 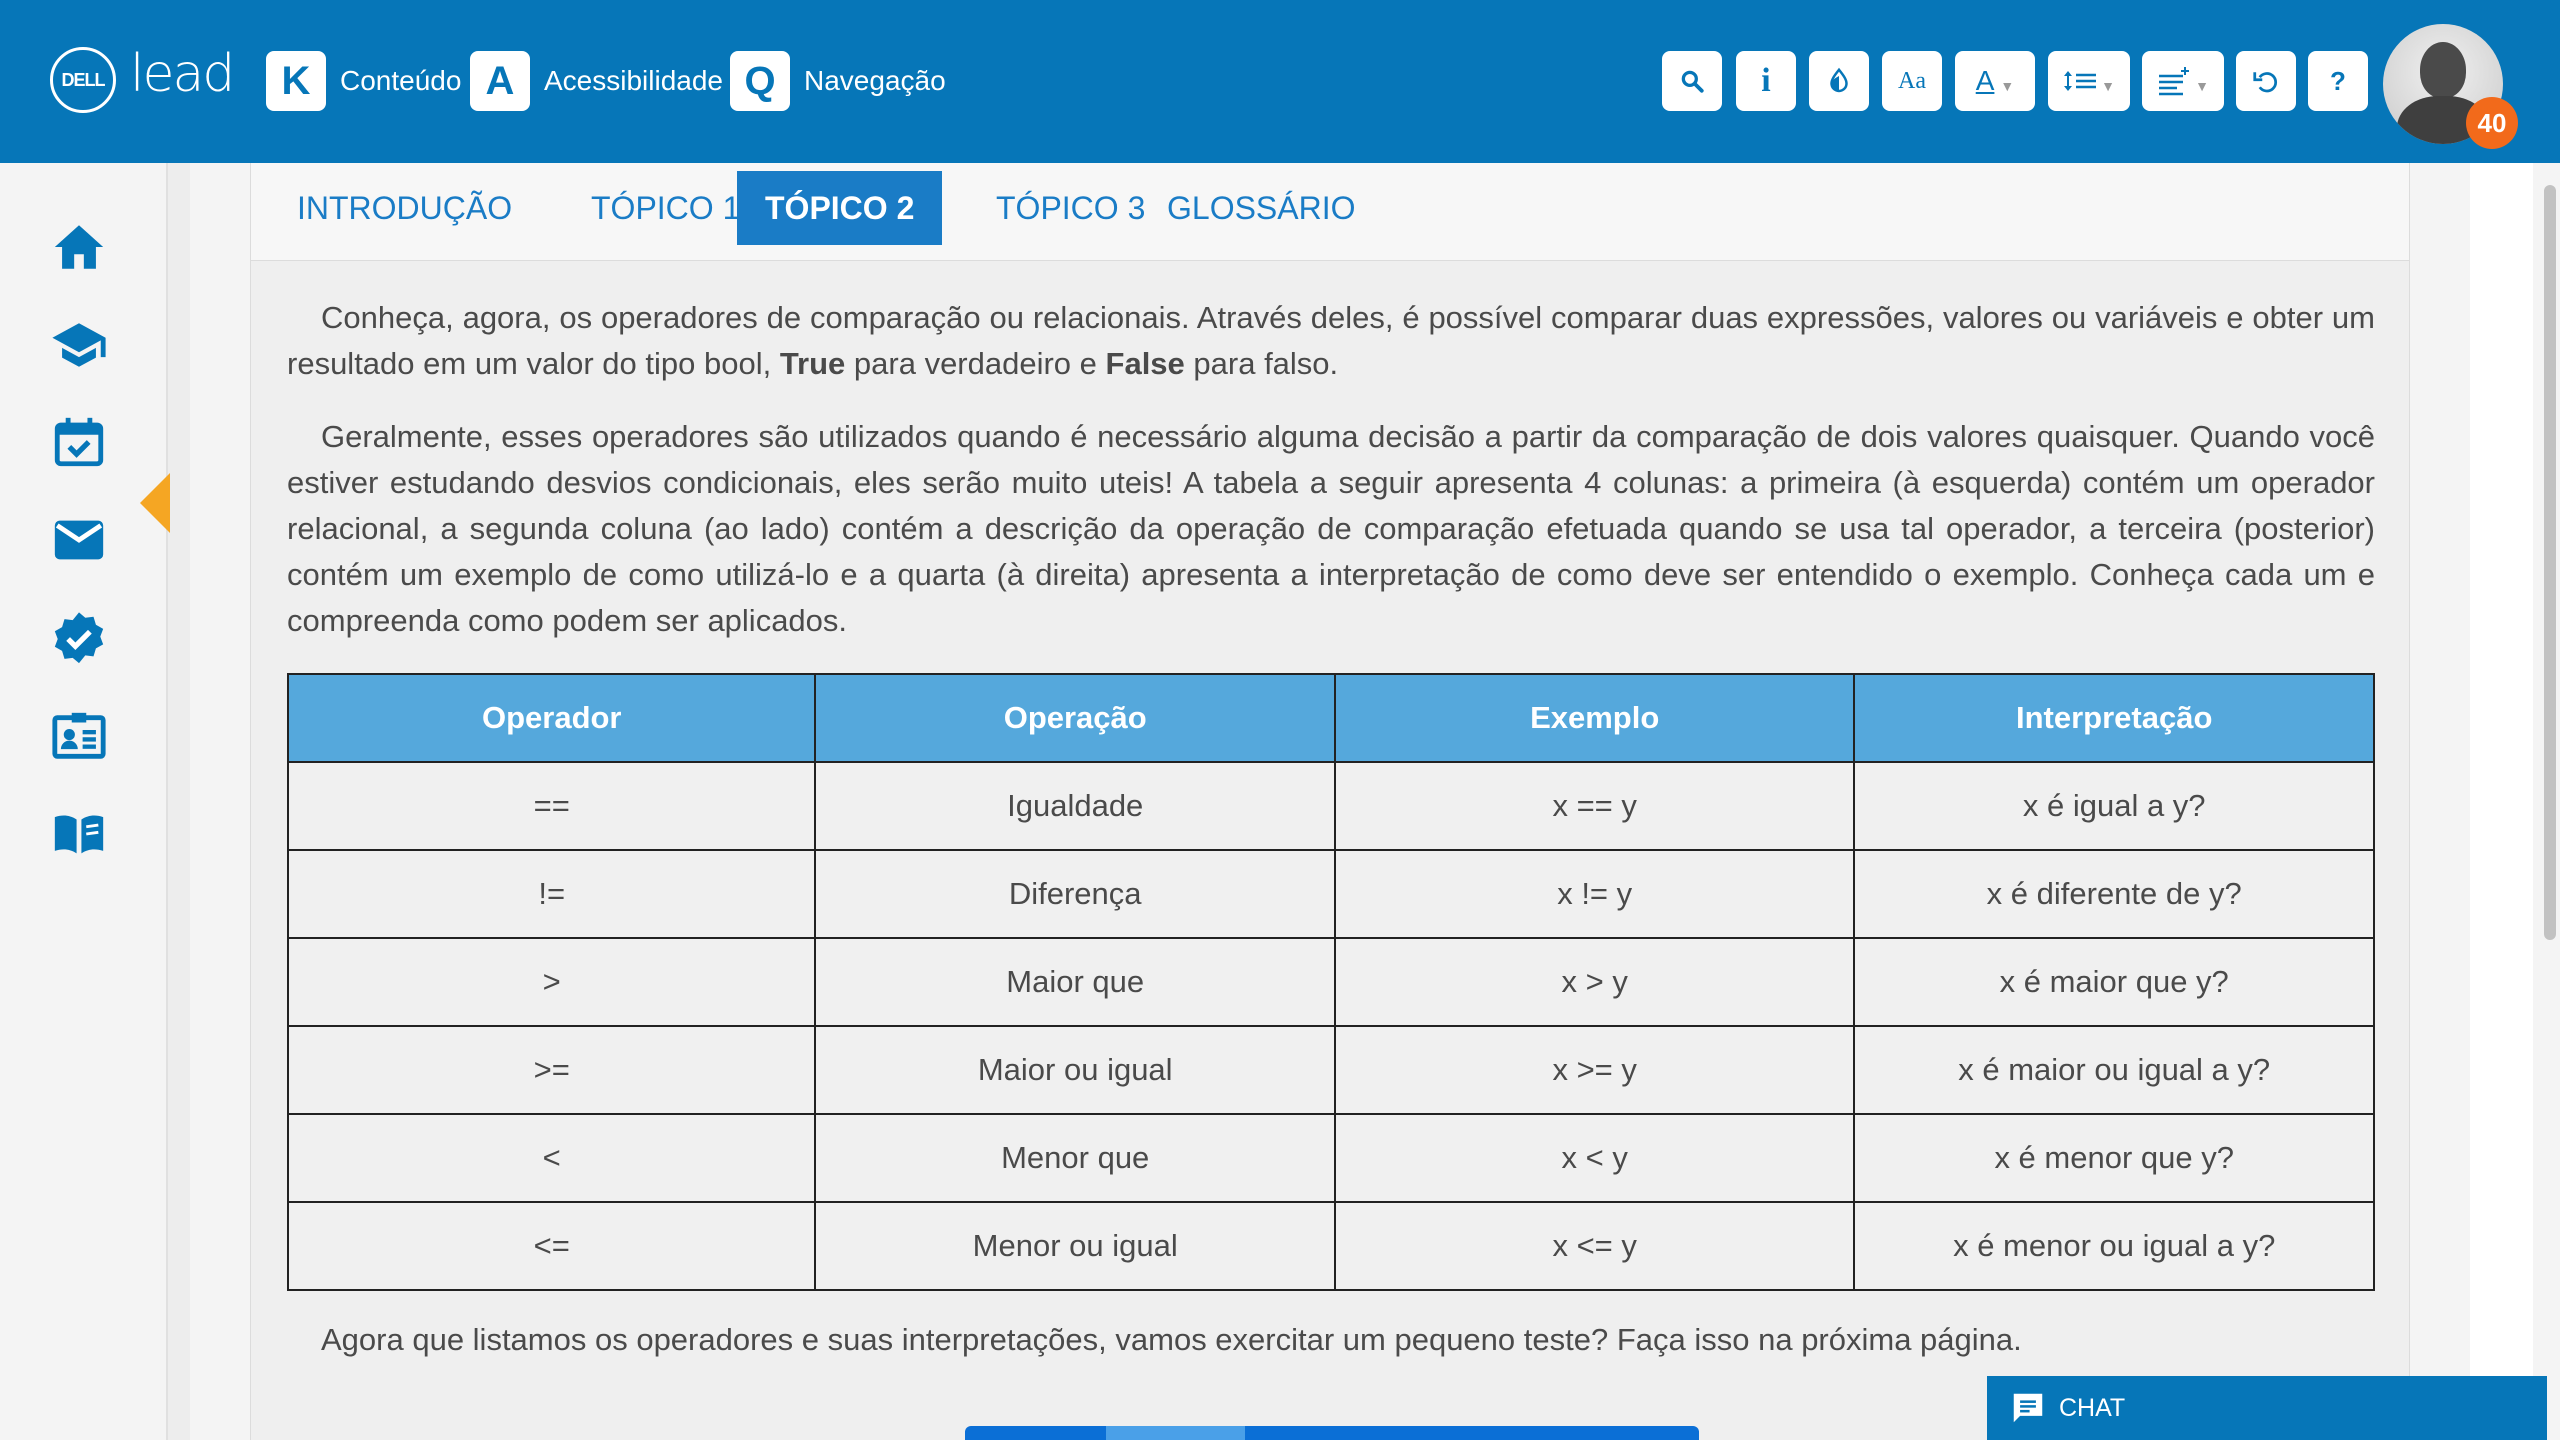 What do you see at coordinates (551, 806) in the screenshot?
I see `table-cell: ==` at bounding box center [551, 806].